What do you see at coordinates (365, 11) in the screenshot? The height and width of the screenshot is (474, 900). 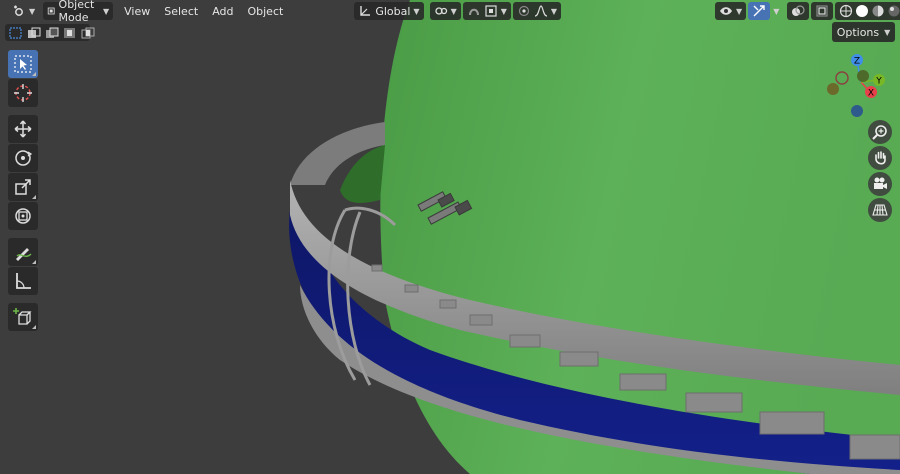 I see `orientation-global-icon` at bounding box center [365, 11].